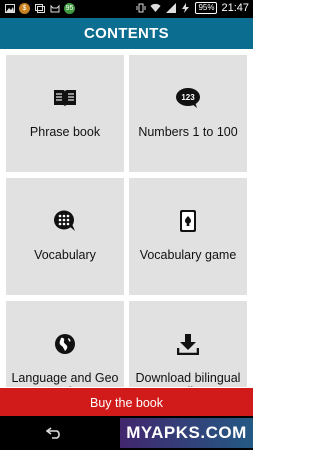 This screenshot has height=450, width=320. What do you see at coordinates (65, 113) in the screenshot?
I see `tile-phrase-book: Phrase book` at bounding box center [65, 113].